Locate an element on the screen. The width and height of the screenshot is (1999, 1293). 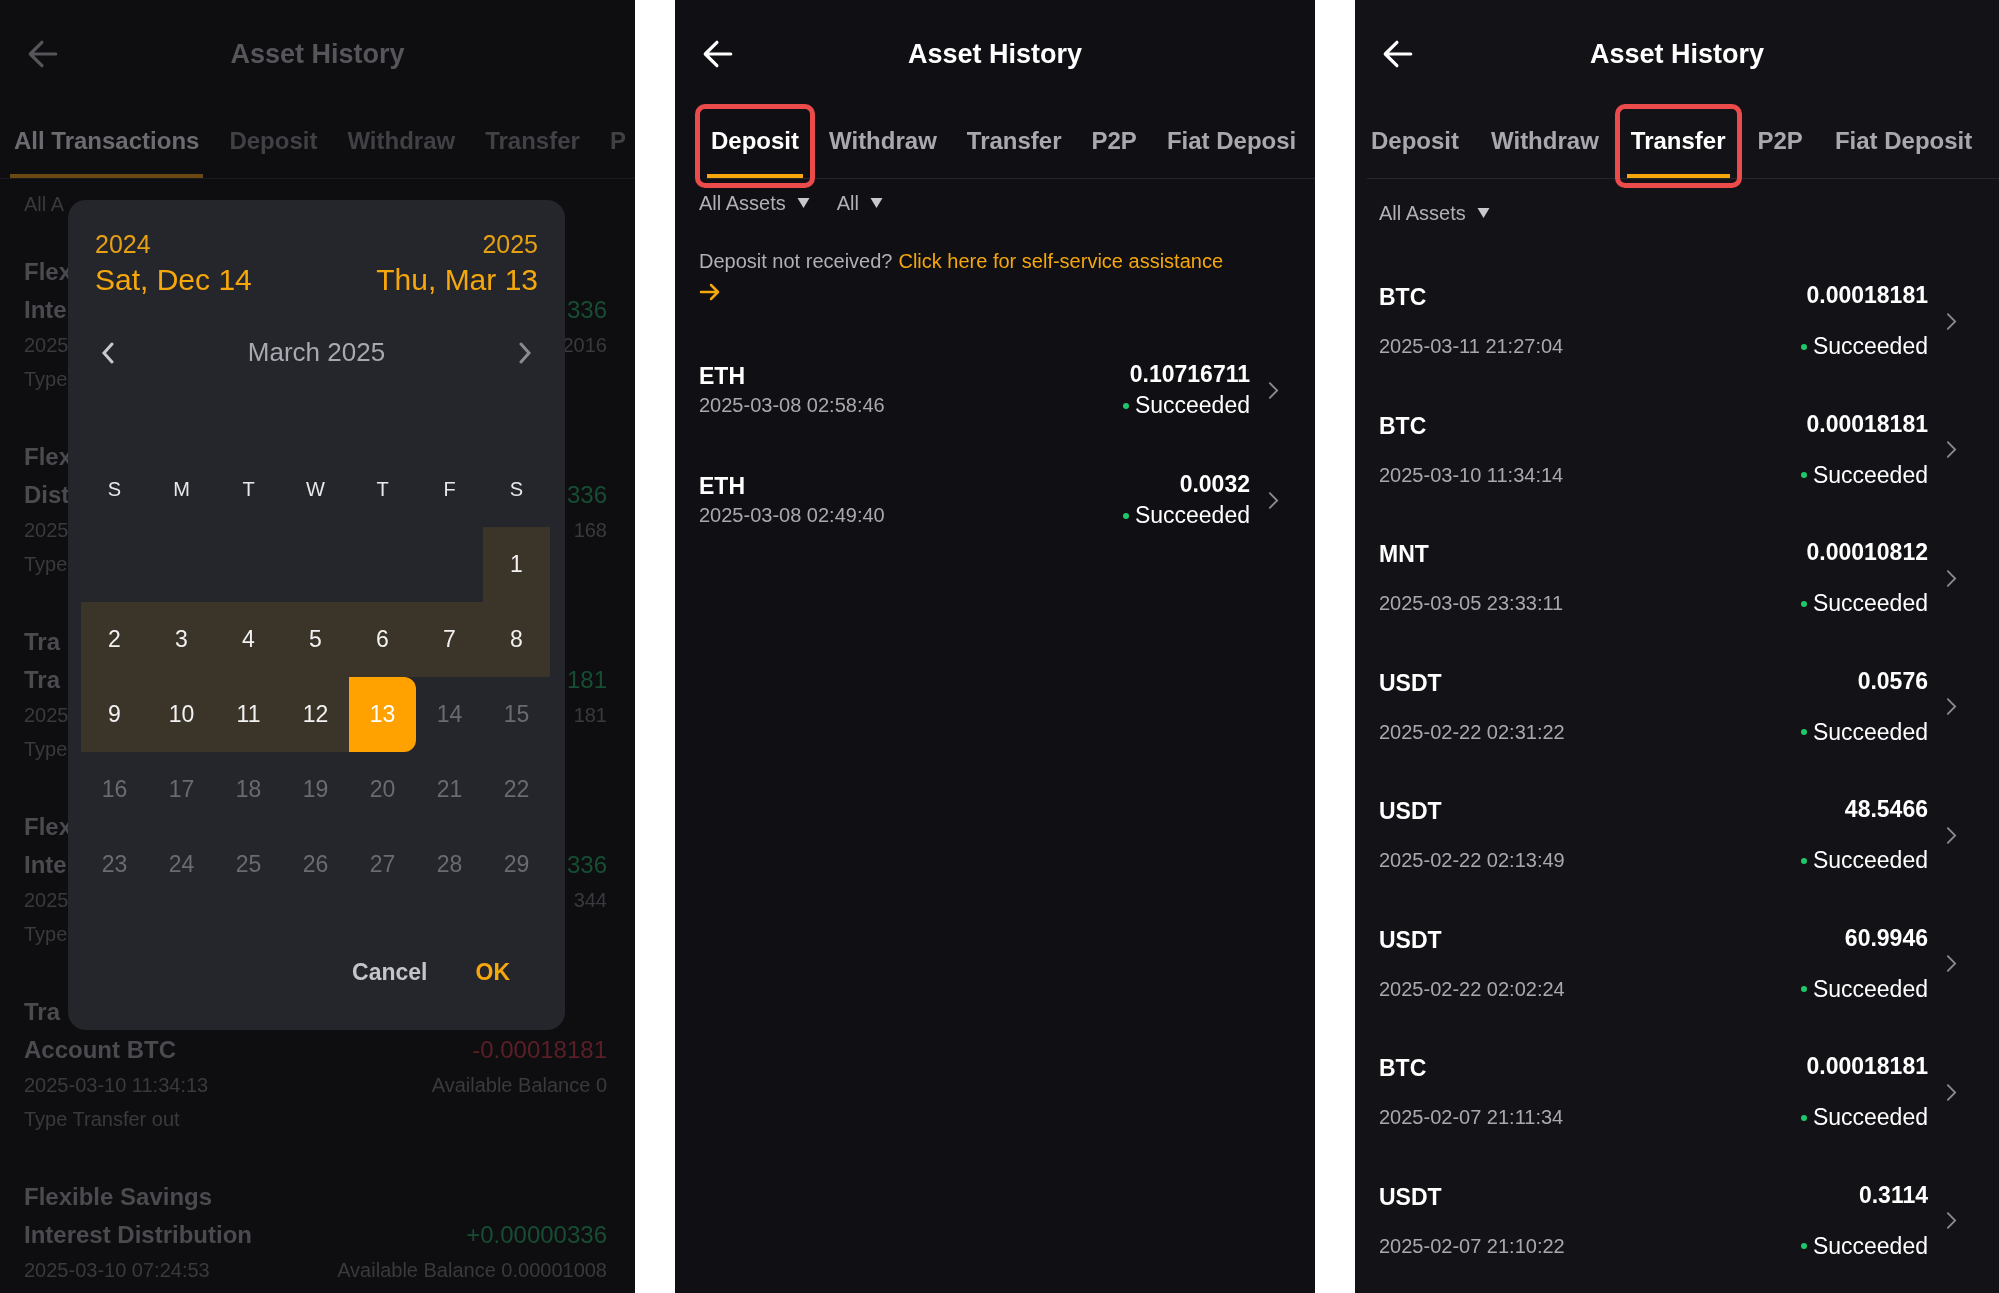
amount: 48.5466 is located at coordinates (1886, 810).